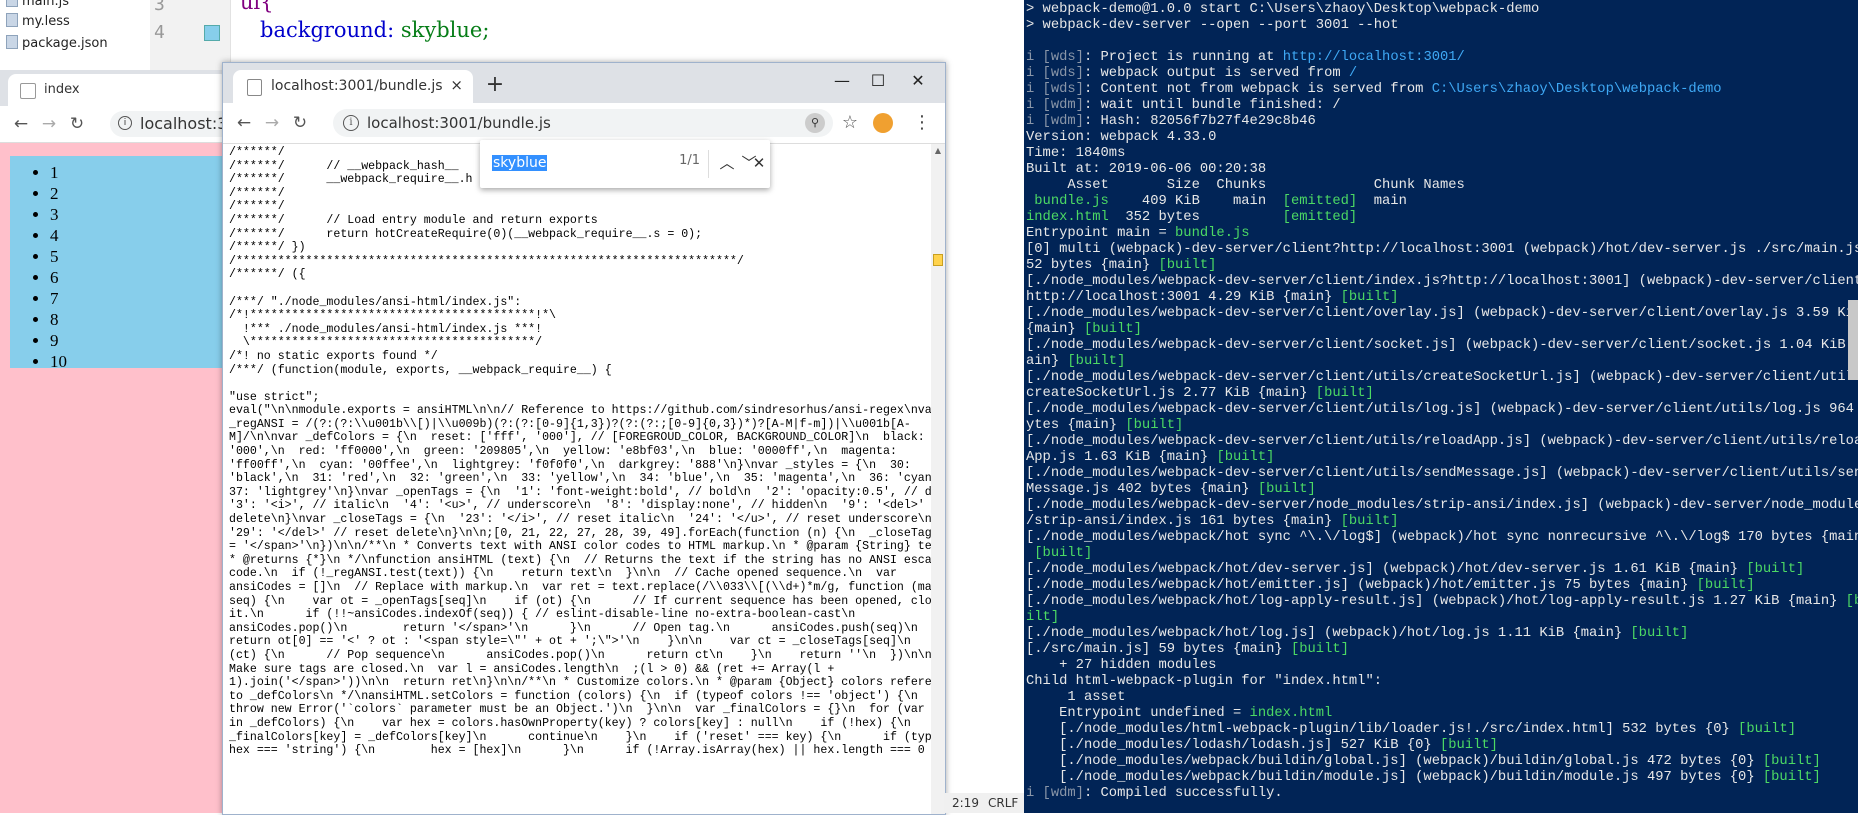 This screenshot has height=815, width=1858. I want to click on chevron-up-icon: ︿, so click(727, 163).